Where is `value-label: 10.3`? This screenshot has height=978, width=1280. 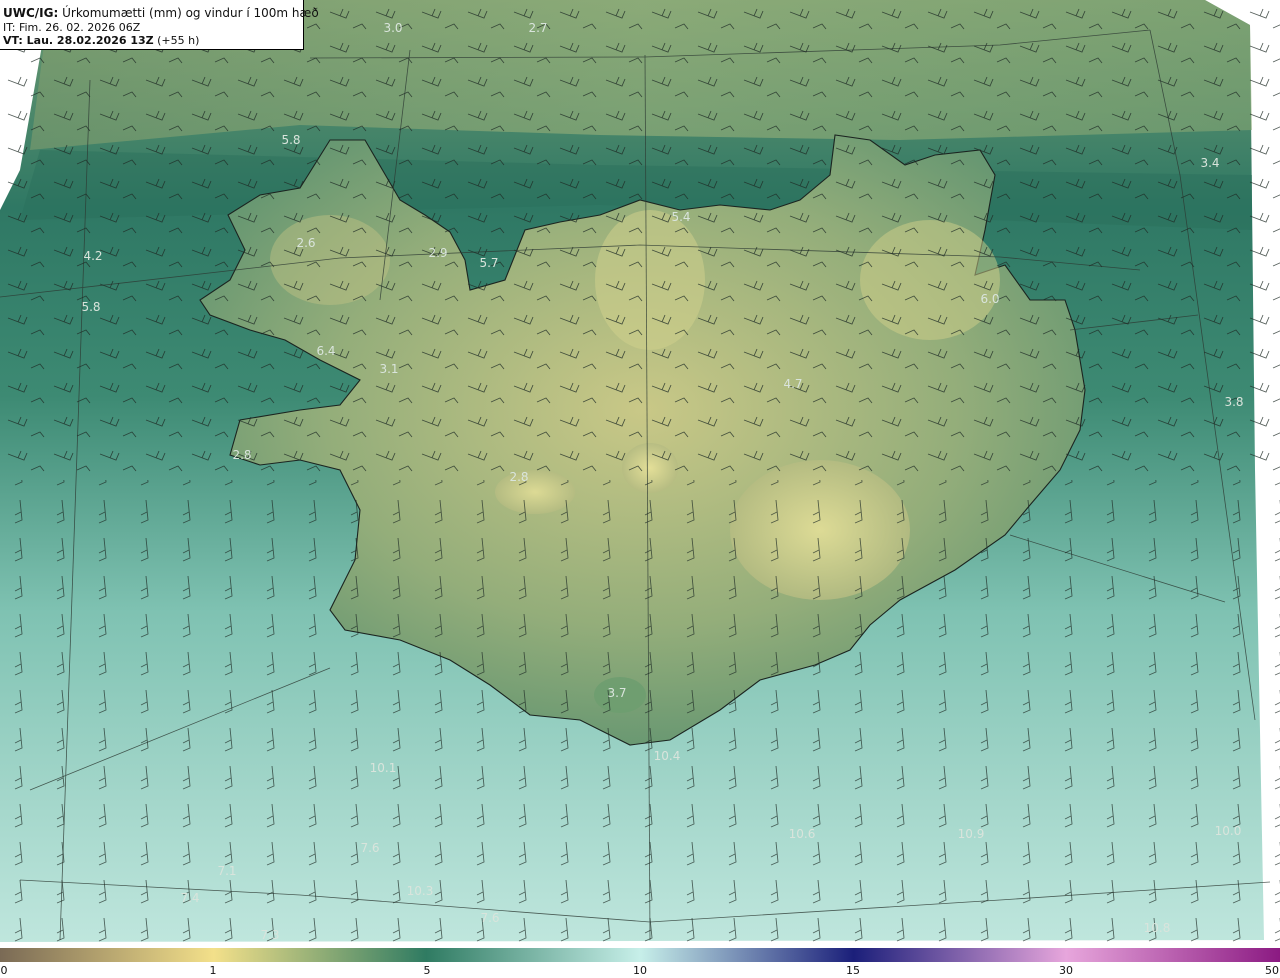
value-label: 10.3 is located at coordinates (420, 891).